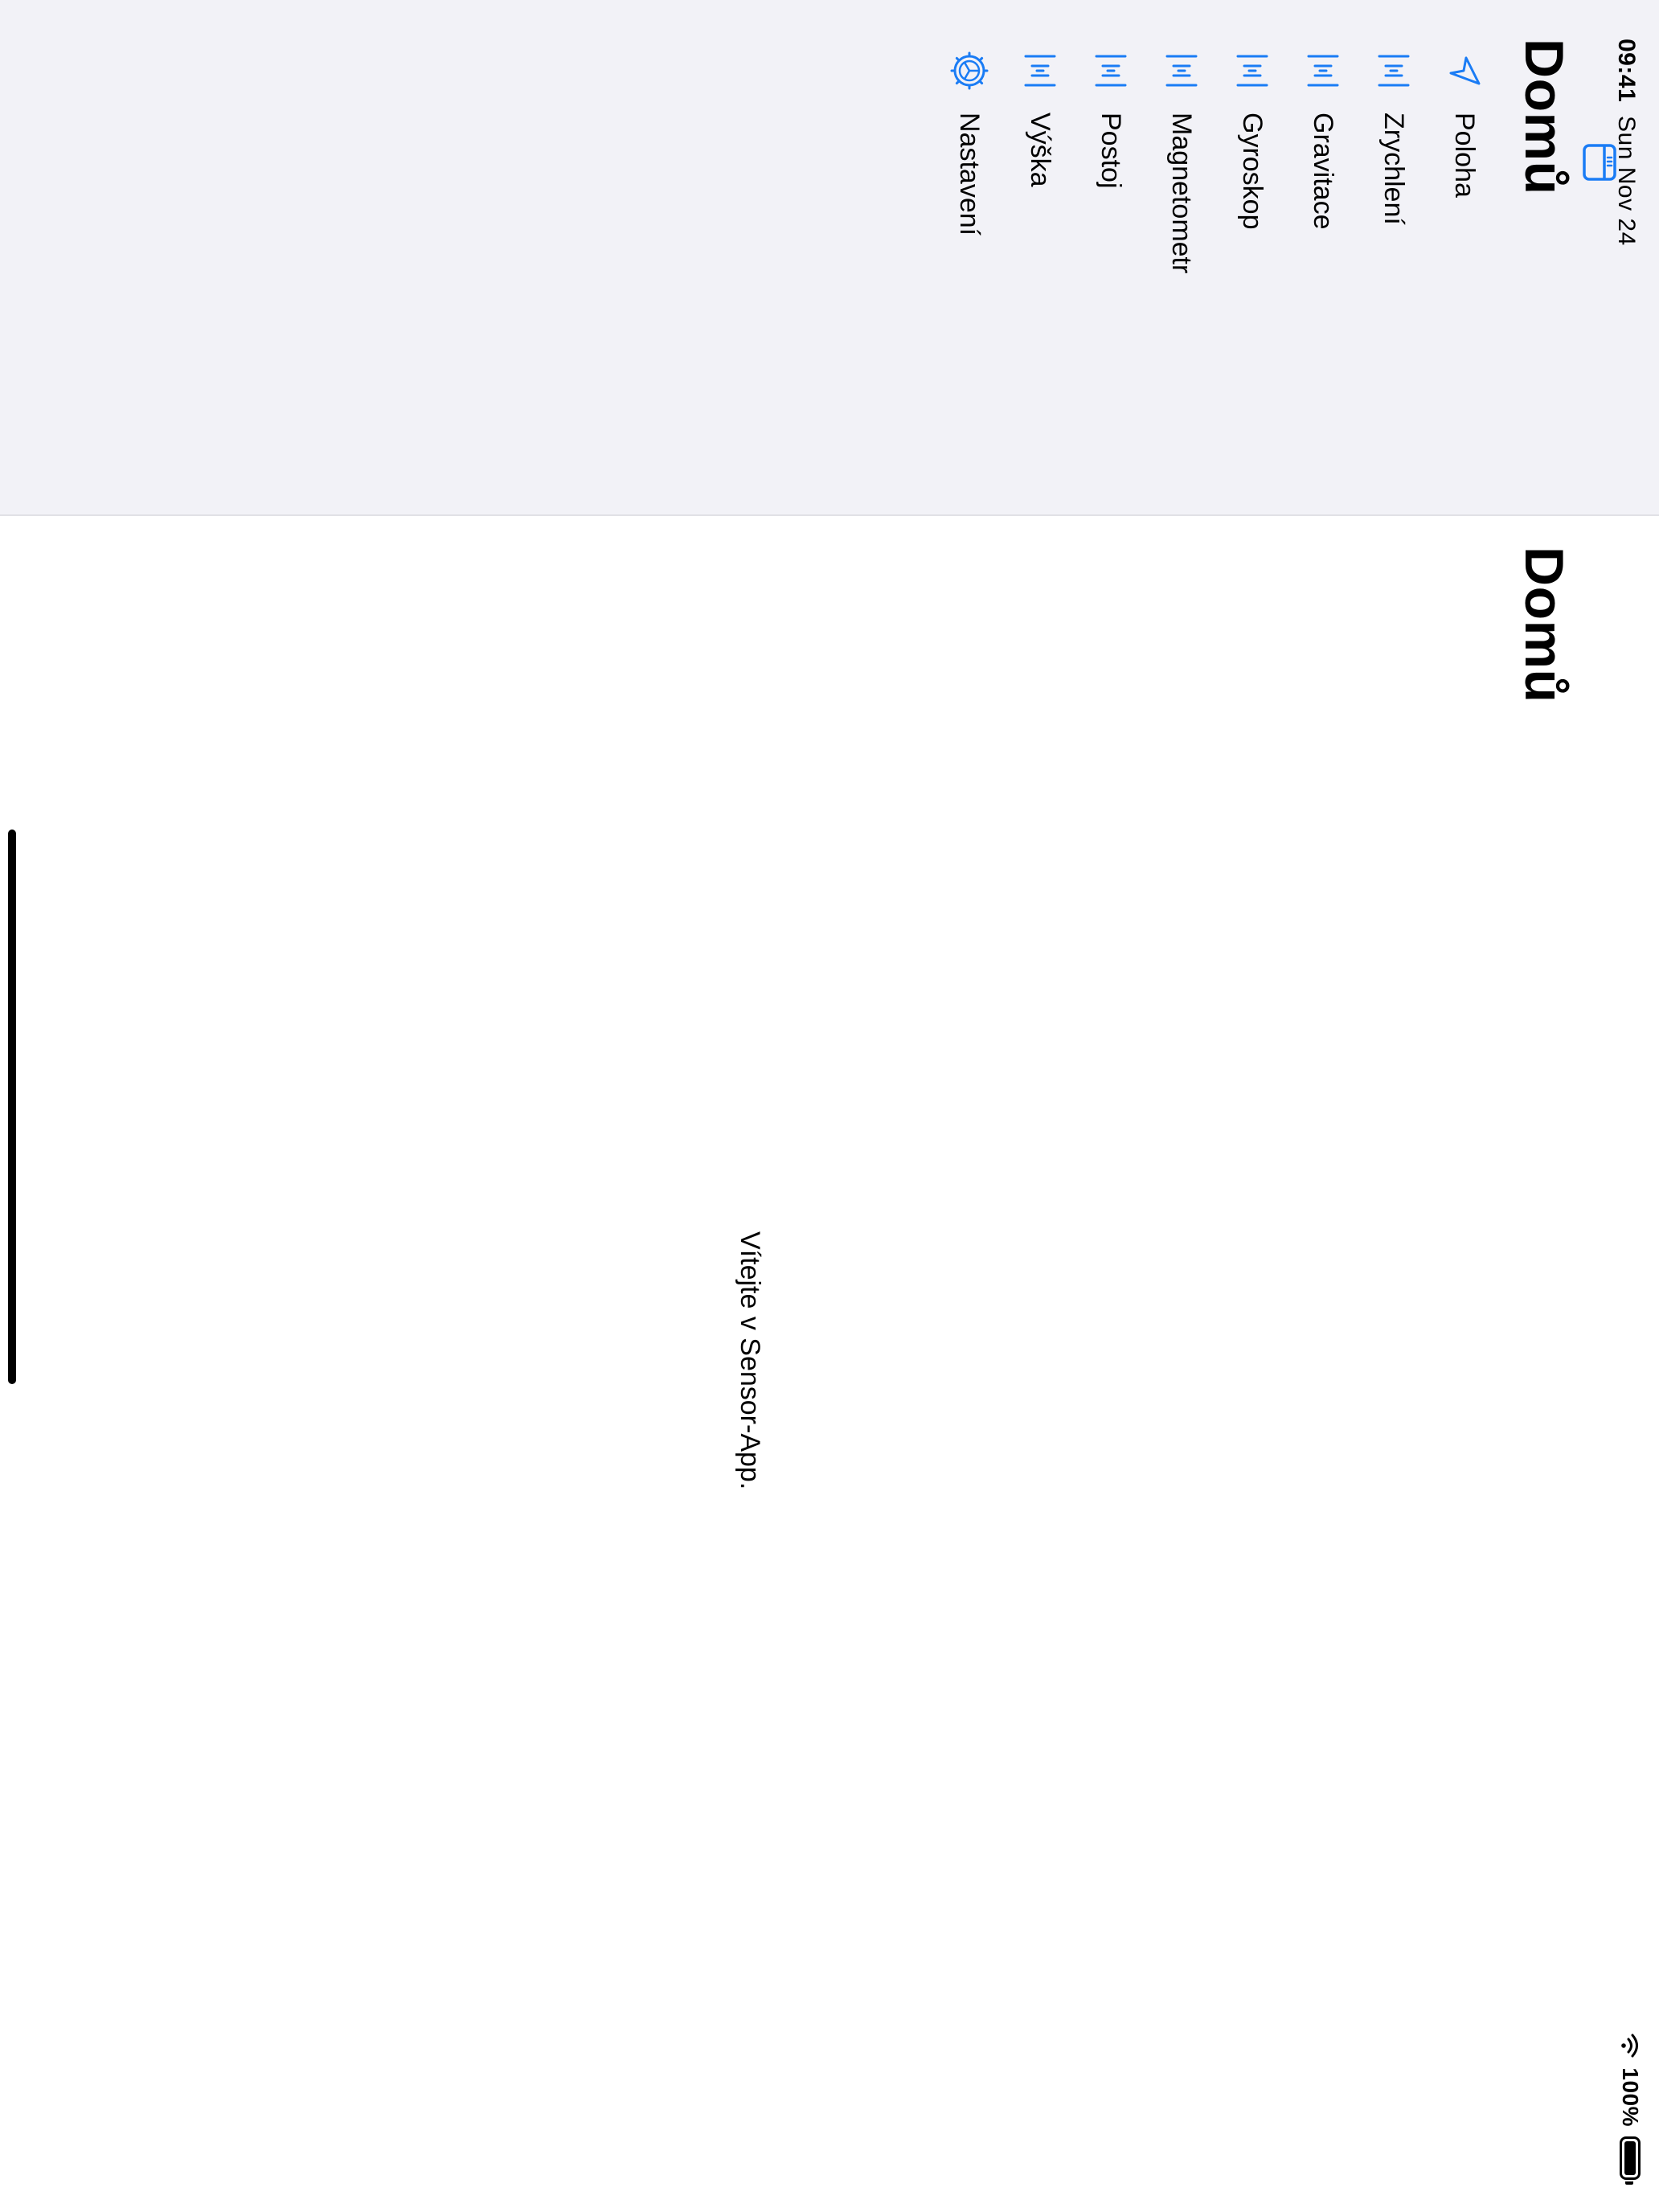  What do you see at coordinates (1626, 181) in the screenshot?
I see `status-date: Sun Nov 24` at bounding box center [1626, 181].